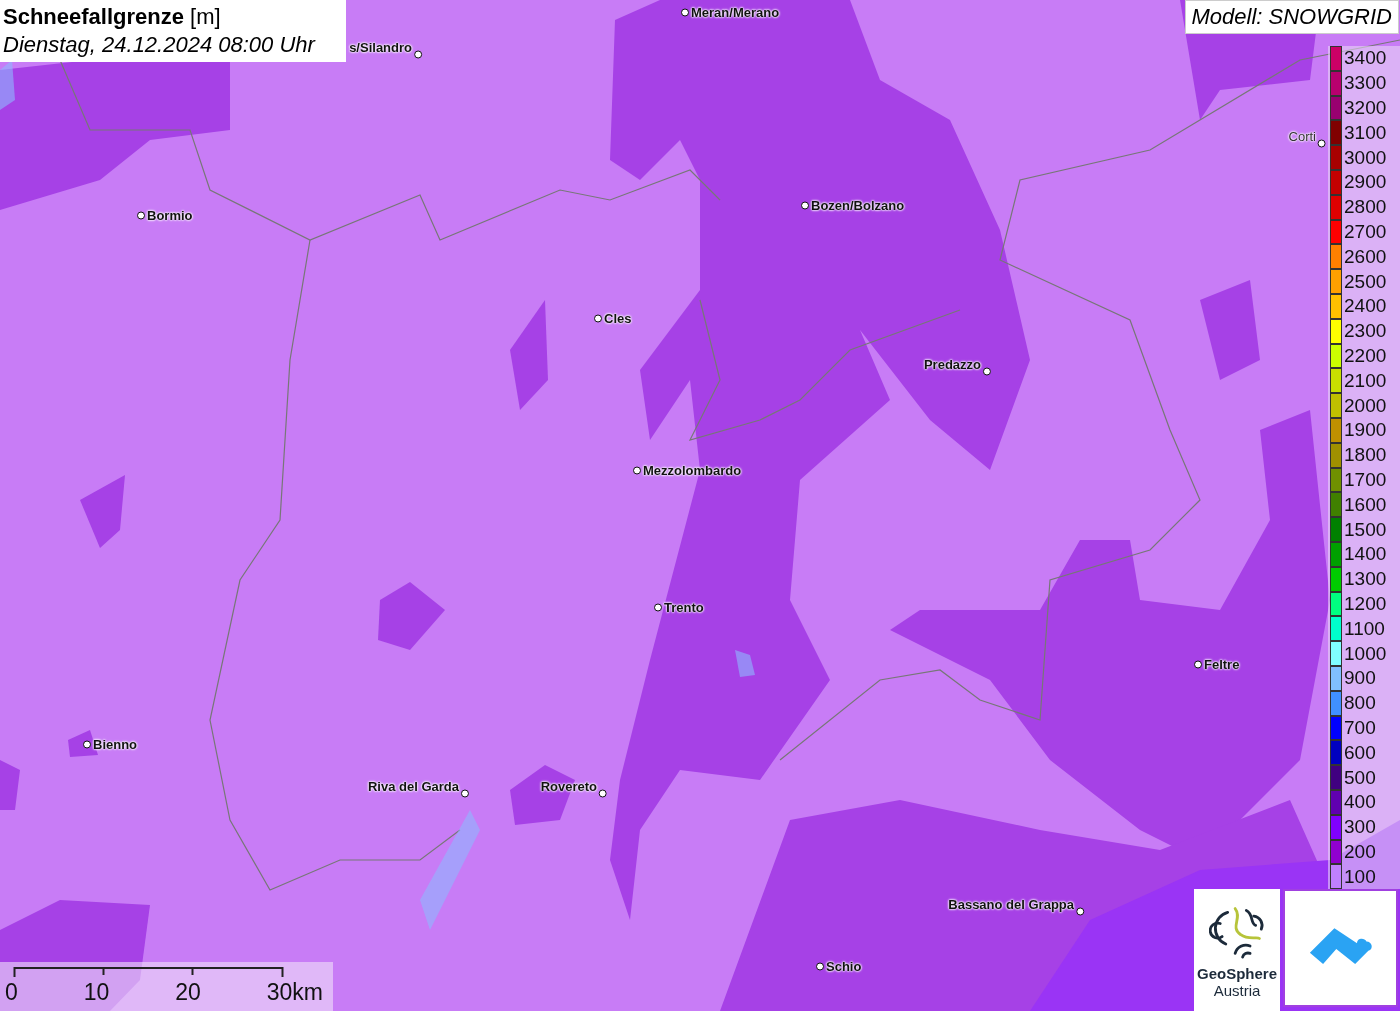 The height and width of the screenshot is (1011, 1400). What do you see at coordinates (1291, 17) in the screenshot?
I see `model-label: Modell: SNOWGRID` at bounding box center [1291, 17].